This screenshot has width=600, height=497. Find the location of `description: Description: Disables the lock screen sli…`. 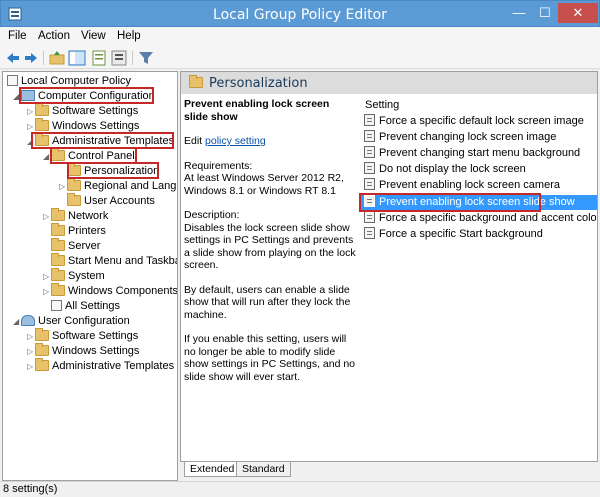

description: Description: Disables the lock screen sli… is located at coordinates (270, 240).